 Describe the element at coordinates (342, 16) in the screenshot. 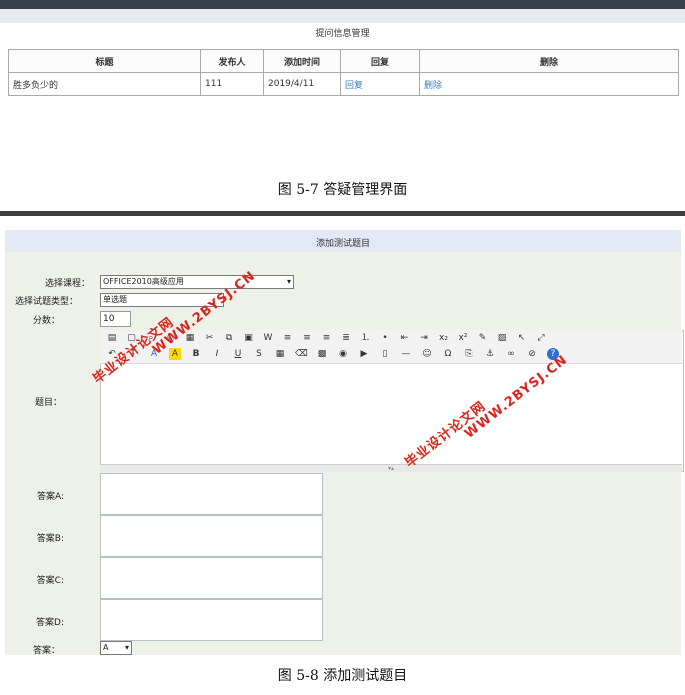

I see `top-light-bar` at that location.